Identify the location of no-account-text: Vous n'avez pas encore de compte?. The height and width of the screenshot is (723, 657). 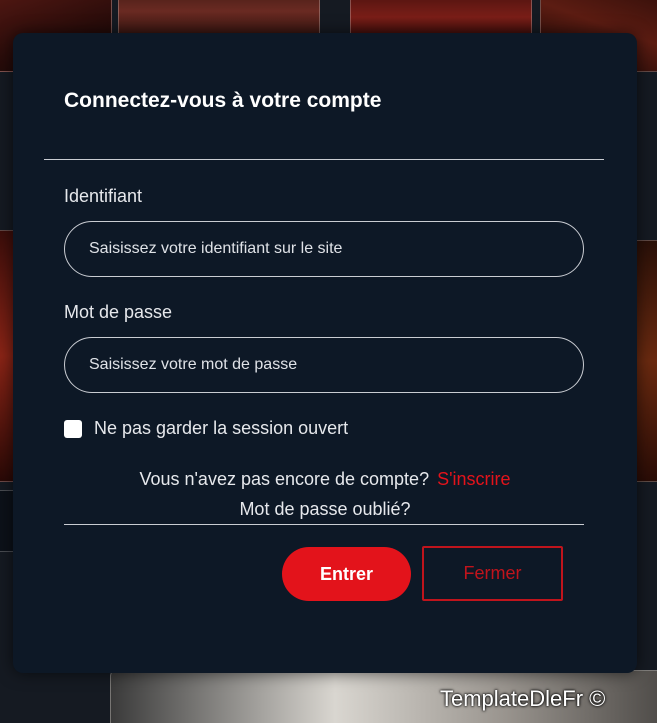
(284, 479).